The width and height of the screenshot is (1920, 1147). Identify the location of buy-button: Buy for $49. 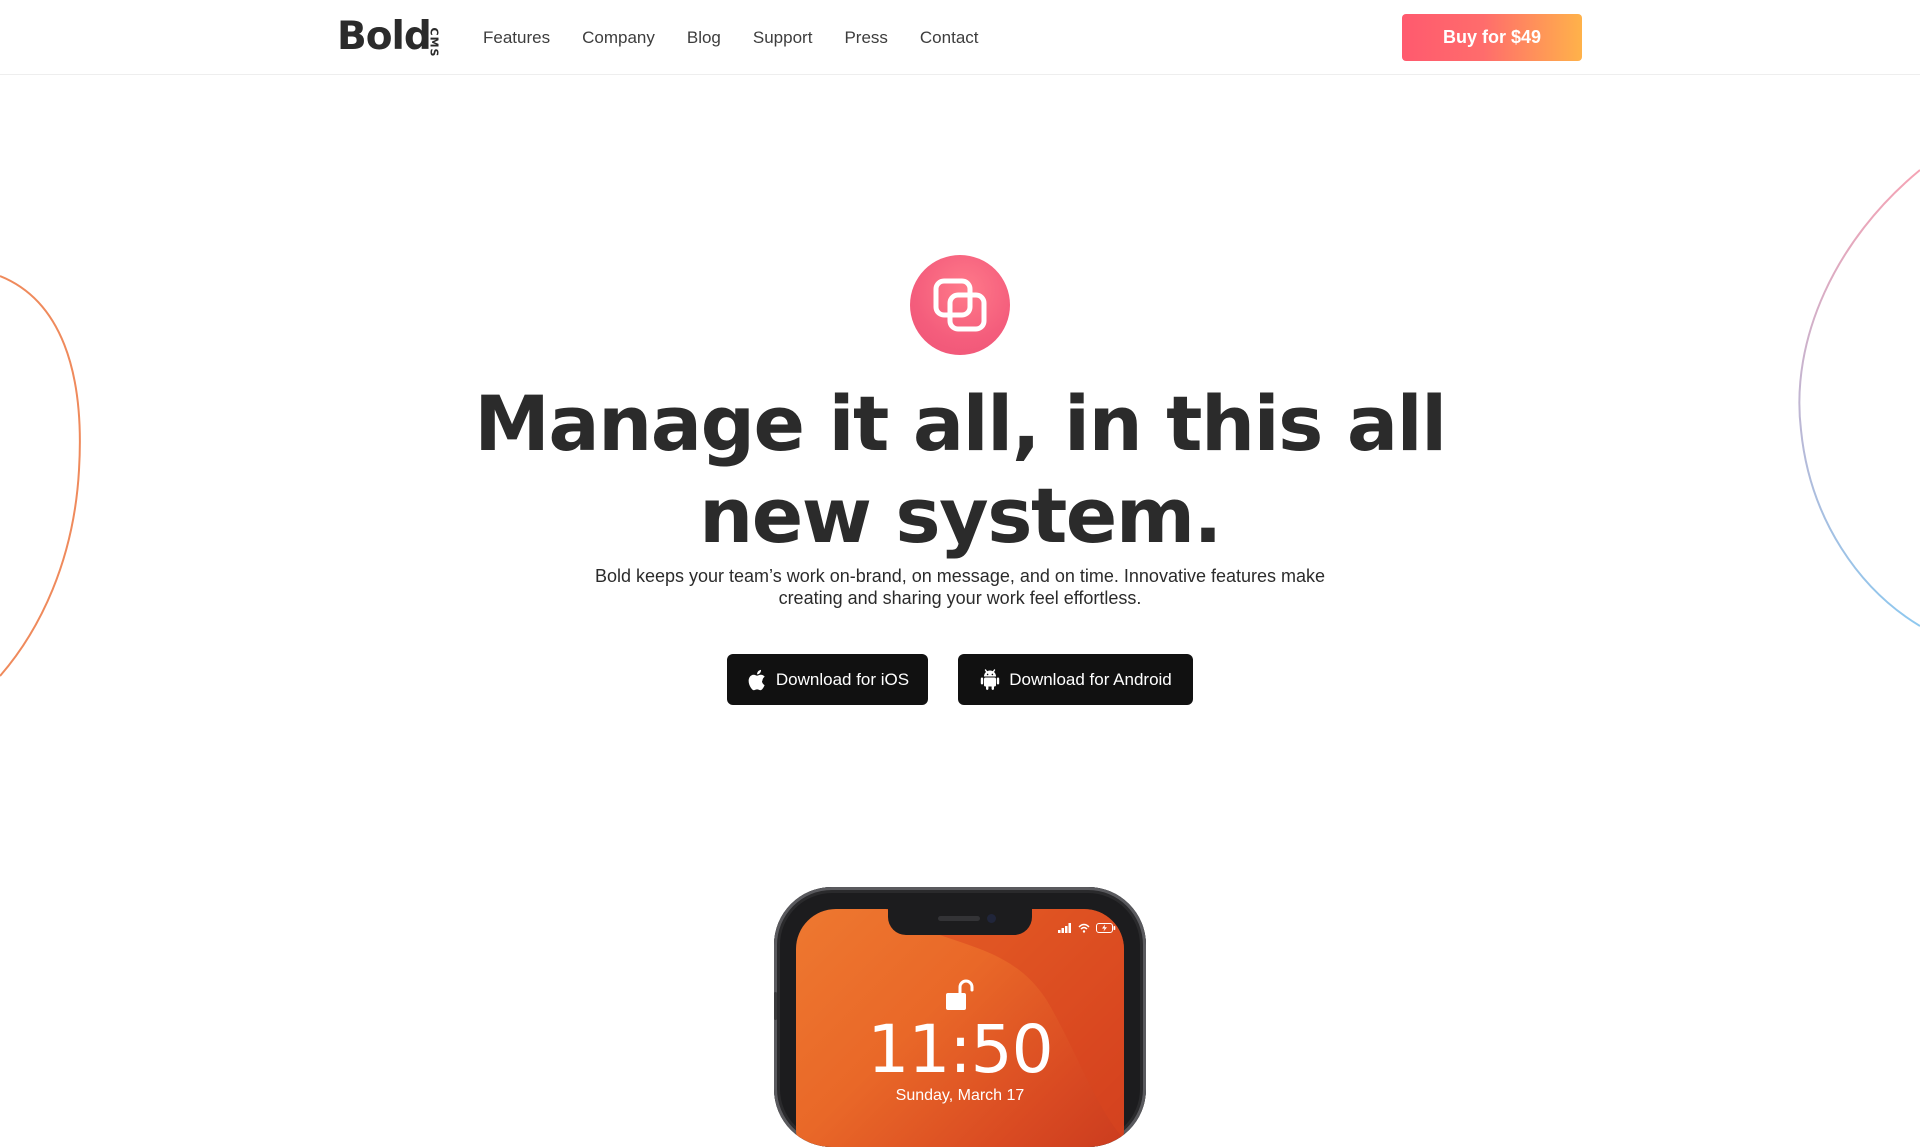
(1492, 37).